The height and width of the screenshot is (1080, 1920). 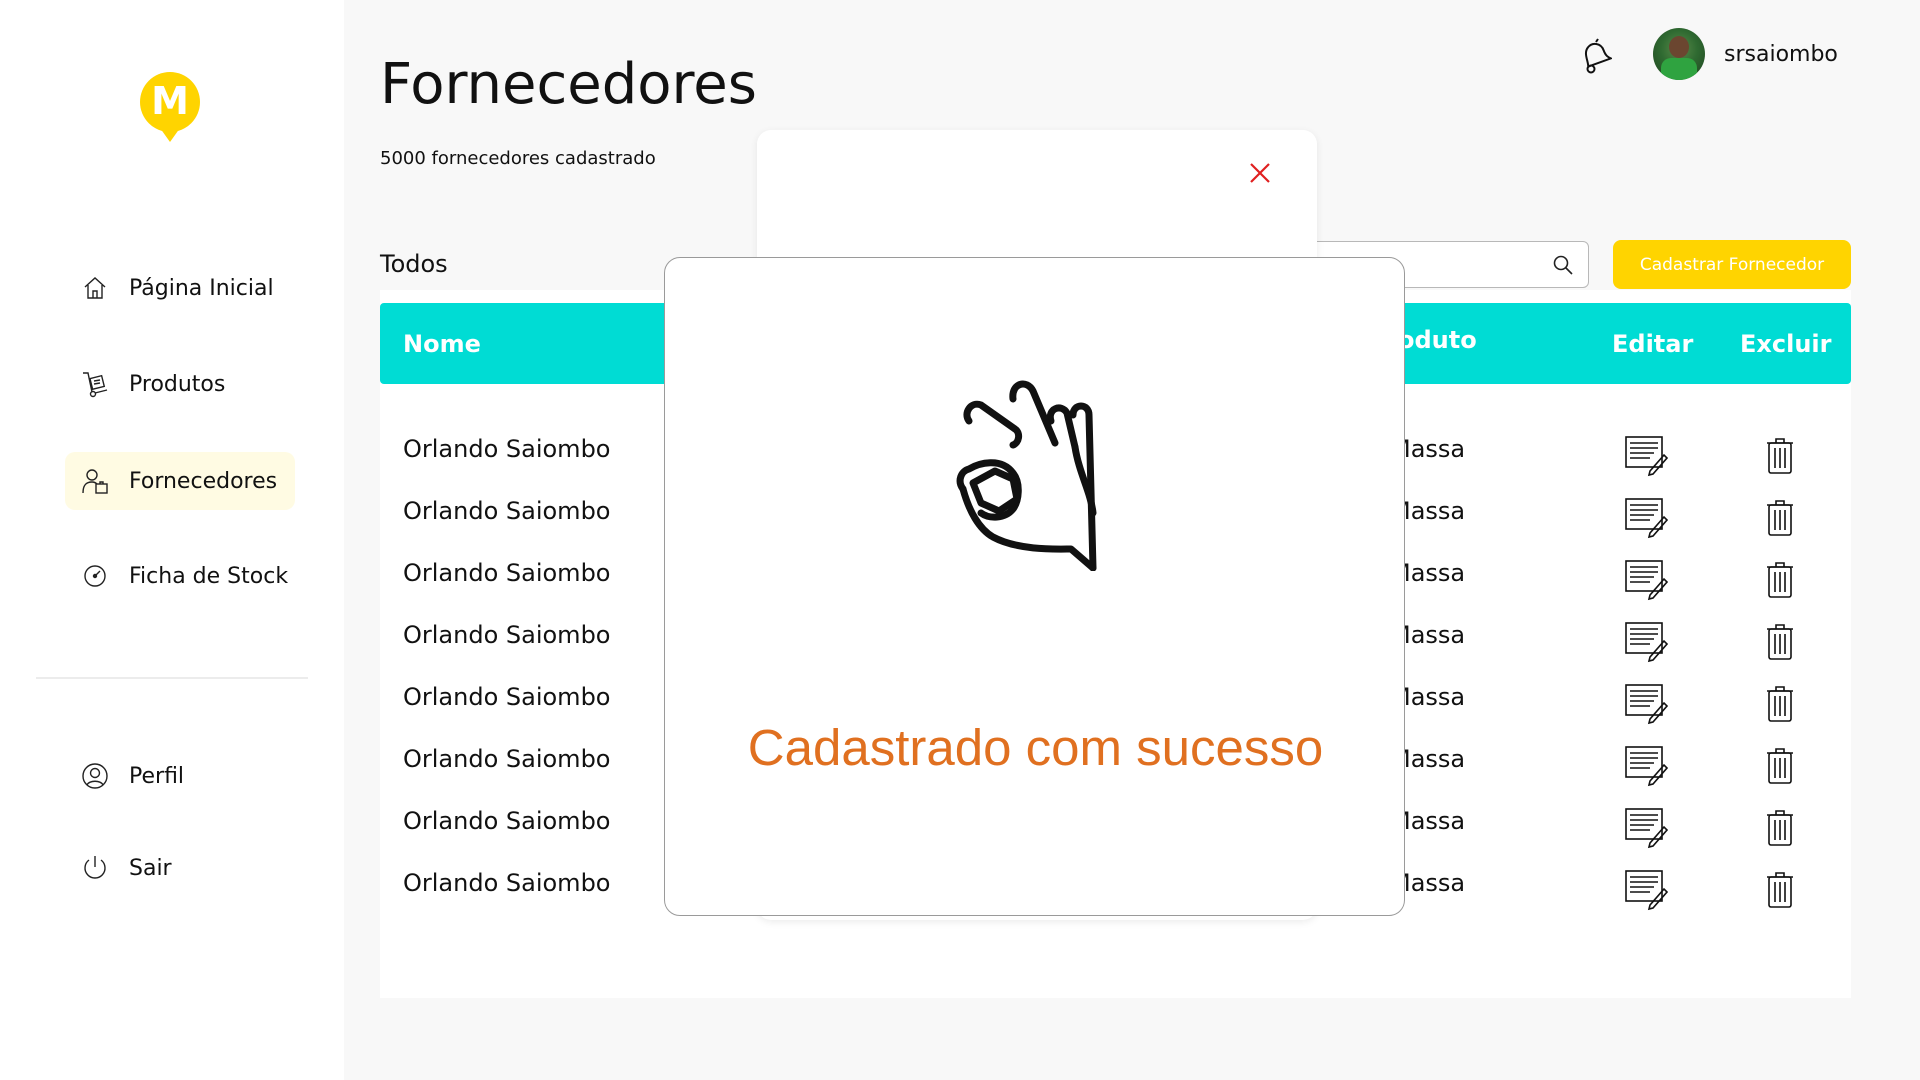 I want to click on nav-label: Ficha de Stock, so click(x=209, y=576).